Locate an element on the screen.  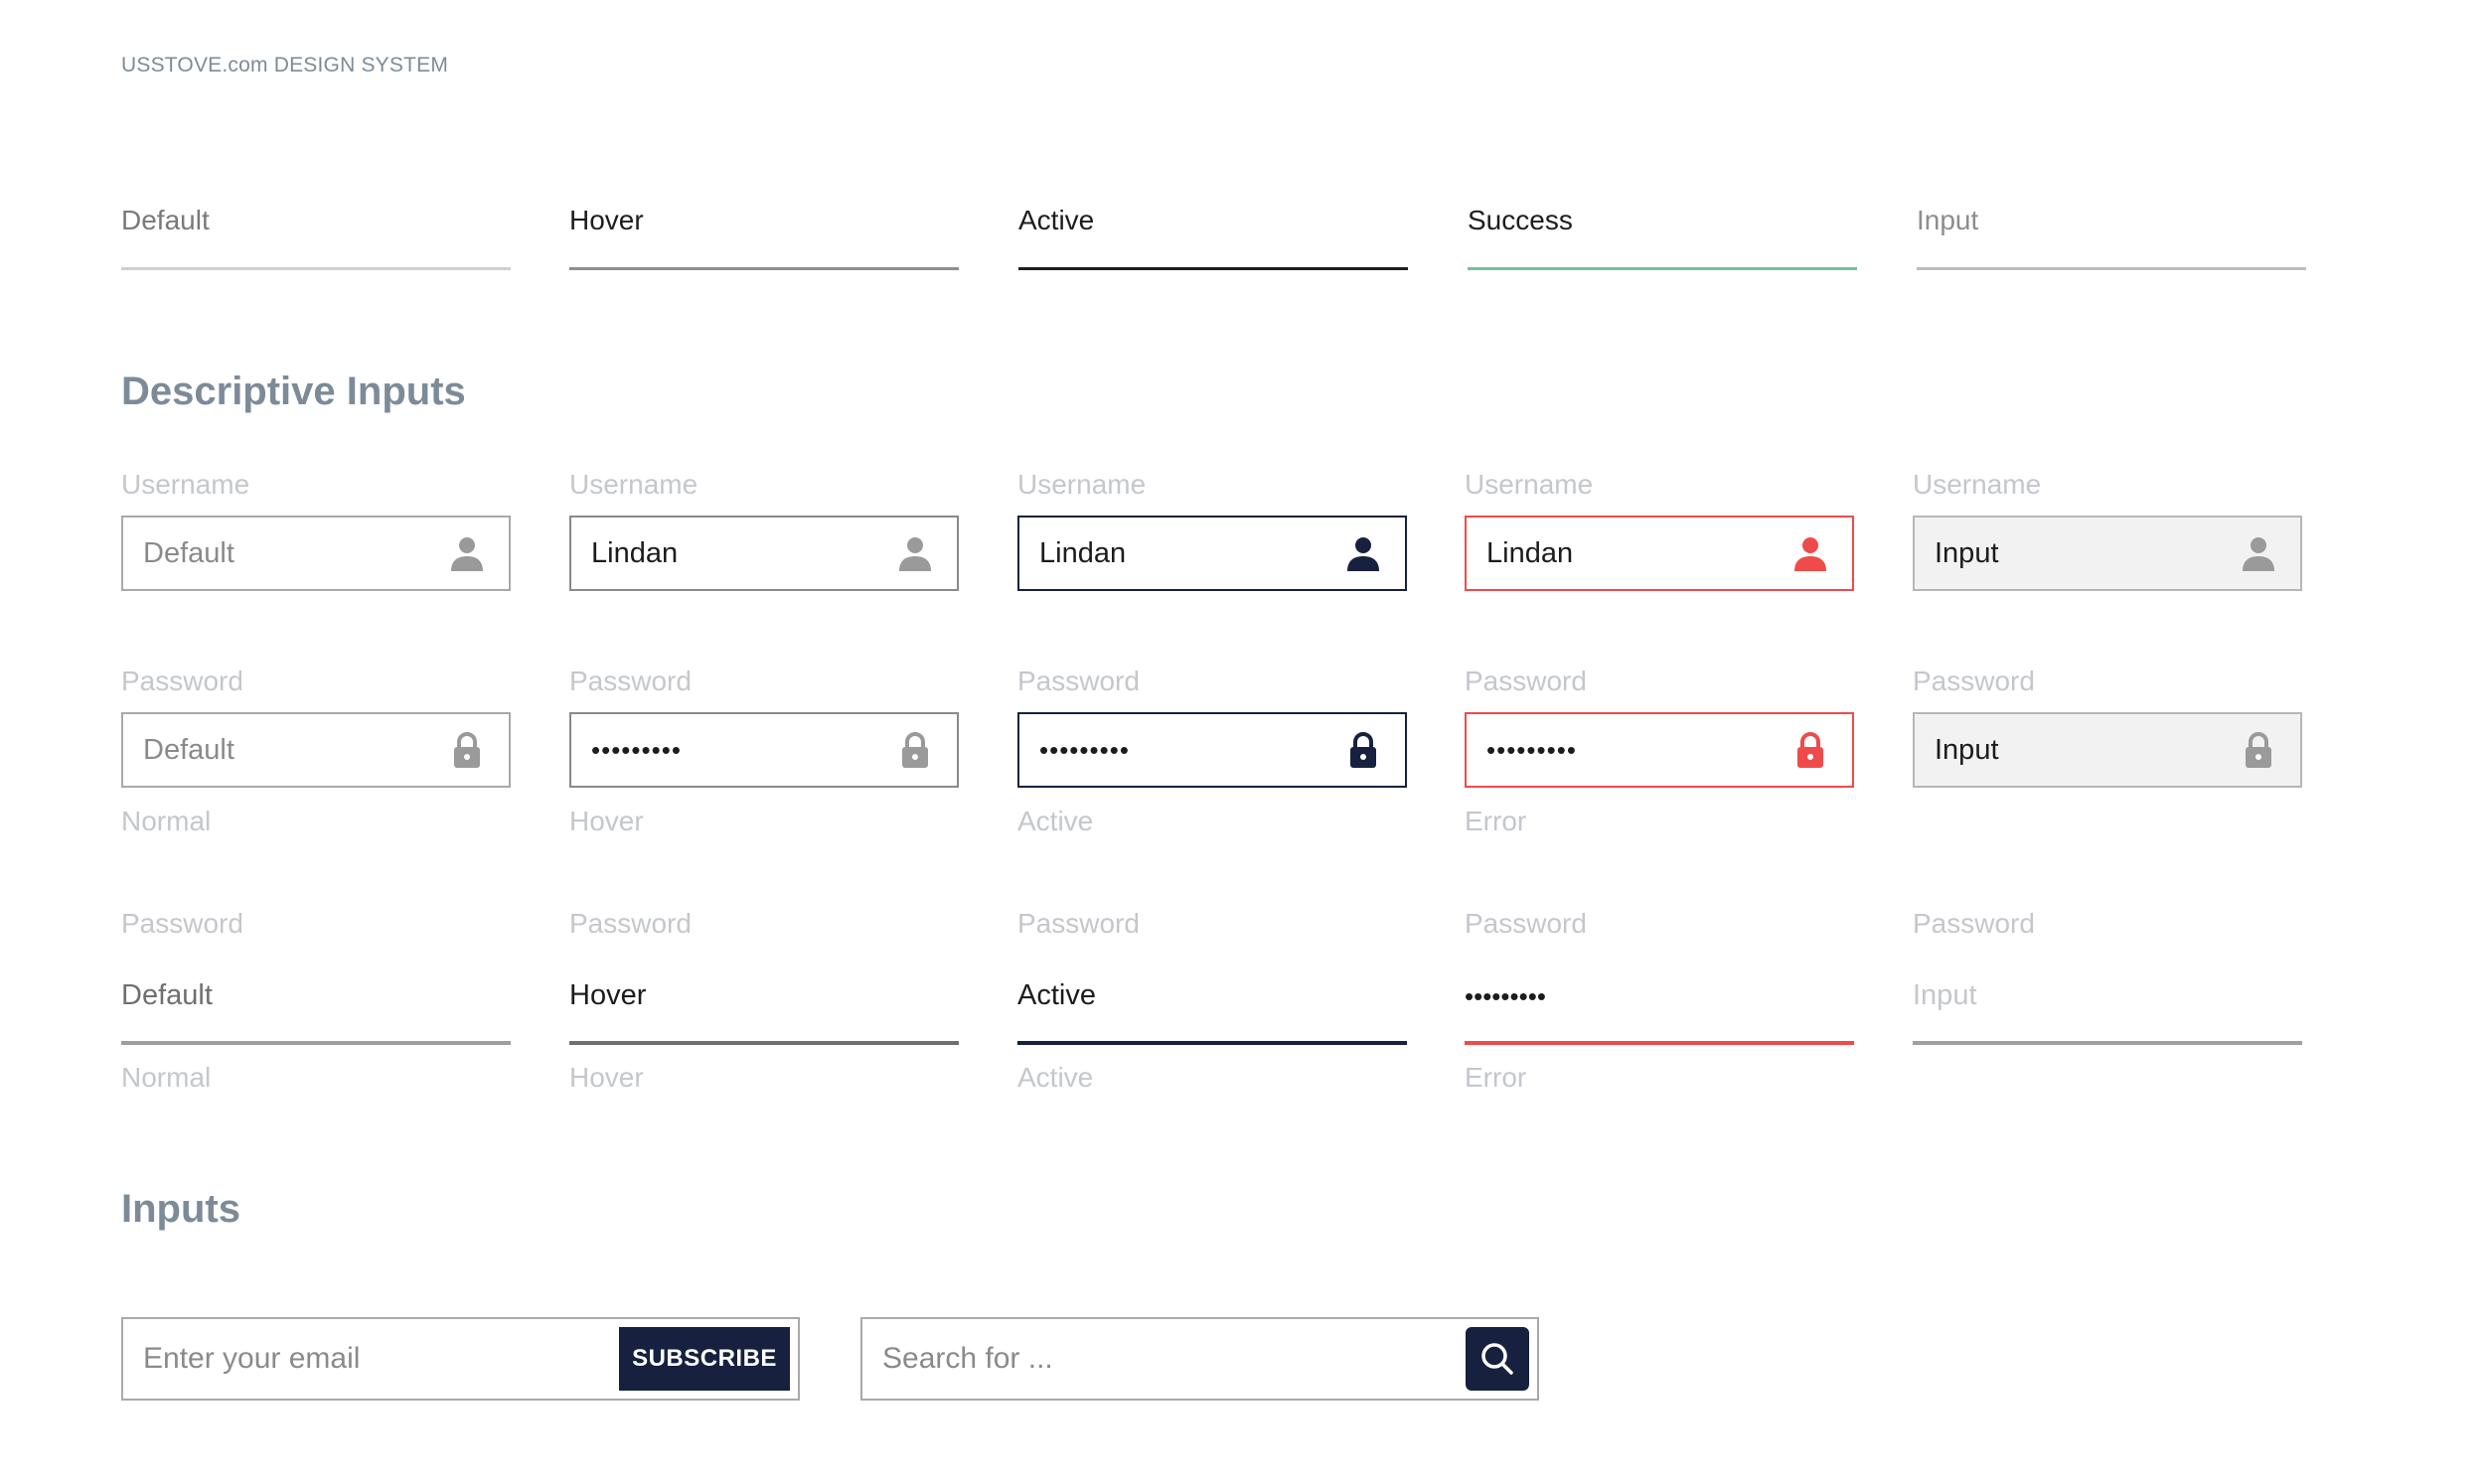
underline-password-caption: Active is located at coordinates (1056, 1077).